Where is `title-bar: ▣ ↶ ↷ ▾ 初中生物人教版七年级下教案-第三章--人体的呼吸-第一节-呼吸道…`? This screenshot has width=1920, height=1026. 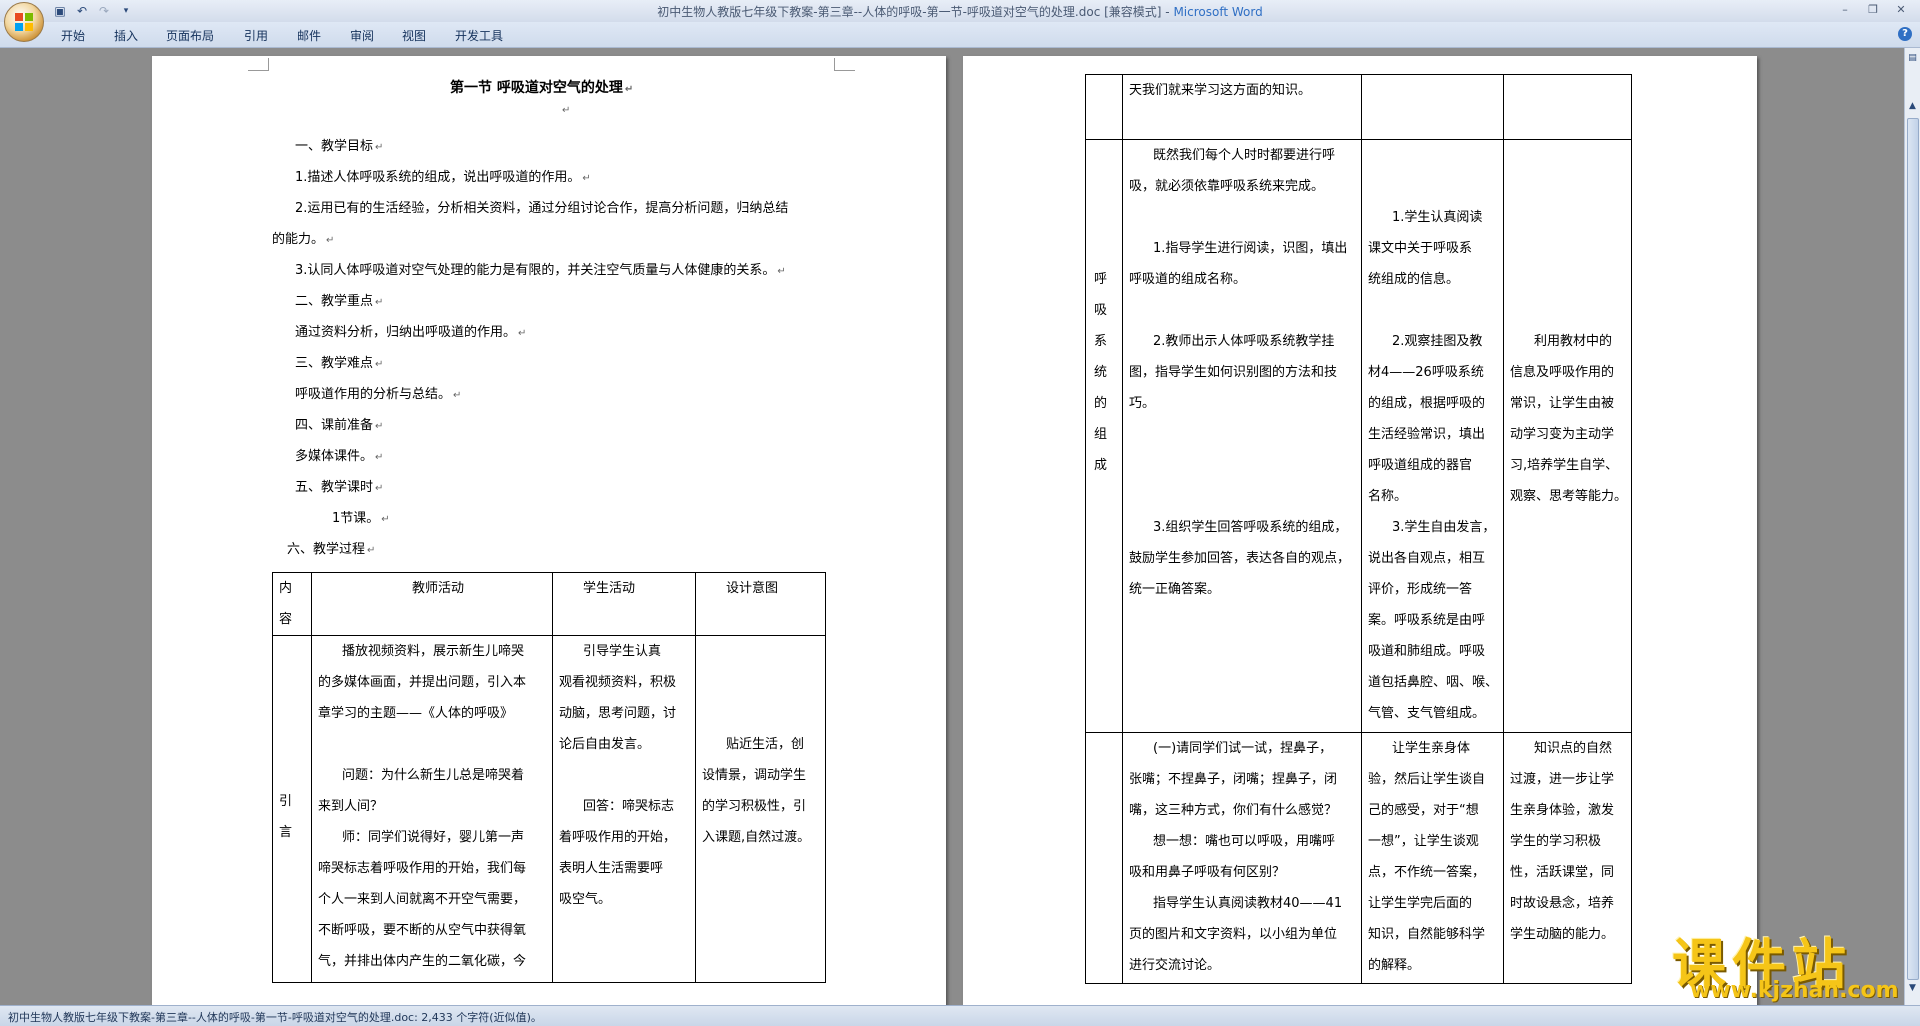 title-bar: ▣ ↶ ↷ ▾ 初中生物人教版七年级下教案-第三章--人体的呼吸-第一节-呼吸道… is located at coordinates (960, 11).